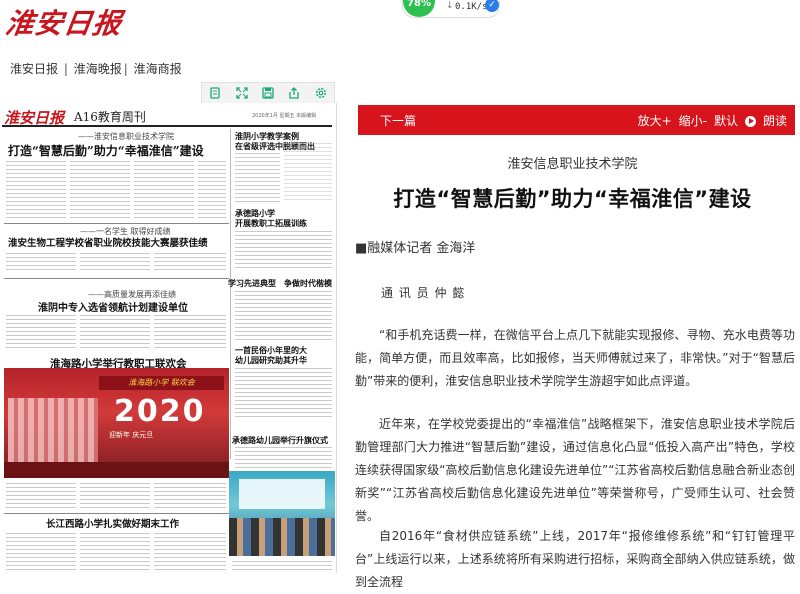 Image resolution: width=800 pixels, height=594 pixels. I want to click on article3-headline: 淮阴中专入选省领航计划建设单位, so click(113, 306).